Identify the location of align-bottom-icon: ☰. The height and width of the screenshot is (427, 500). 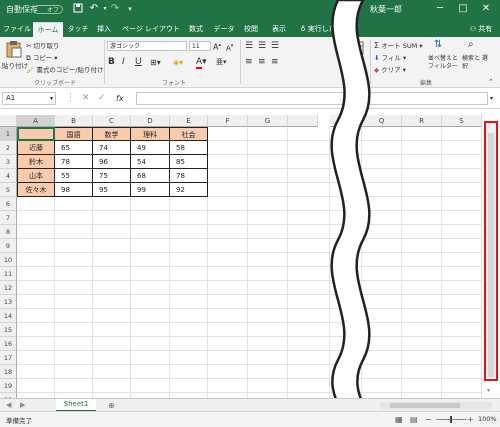
(275, 46).